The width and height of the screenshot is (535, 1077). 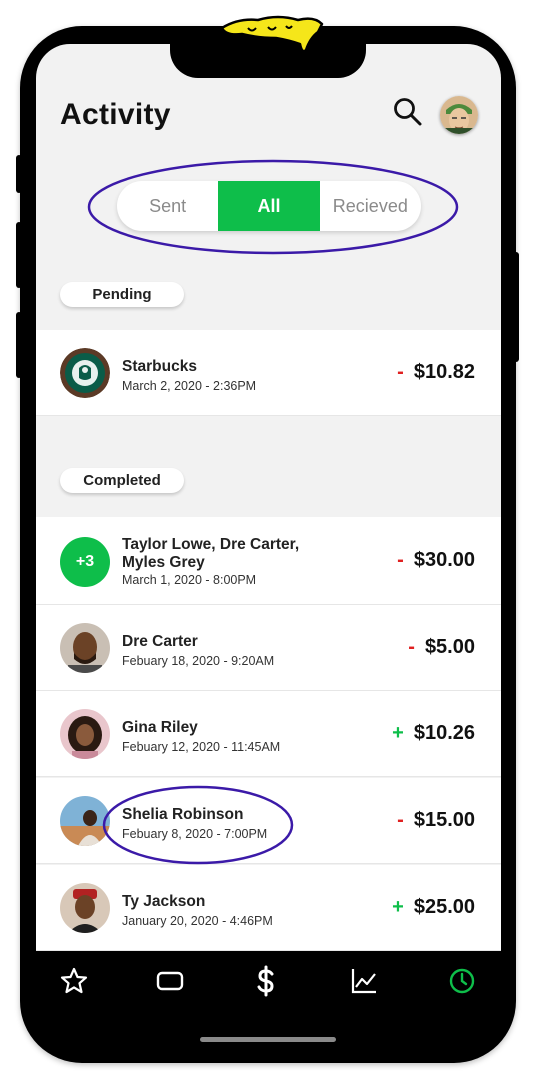 I want to click on transaction-date: March 2, 2020 - 2:36PM, so click(x=189, y=386).